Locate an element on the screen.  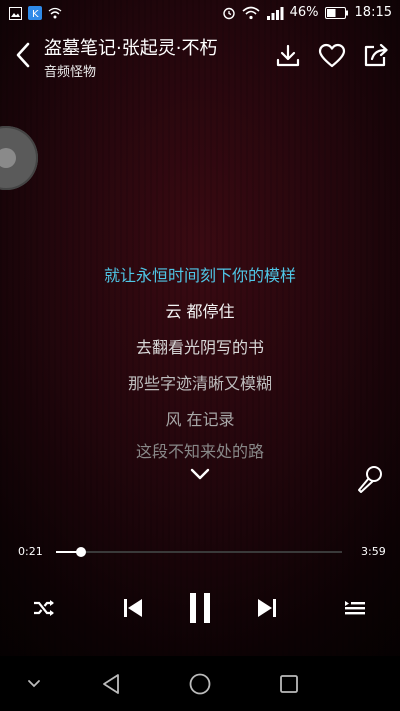
nav-home-button is located at coordinates (200, 684).